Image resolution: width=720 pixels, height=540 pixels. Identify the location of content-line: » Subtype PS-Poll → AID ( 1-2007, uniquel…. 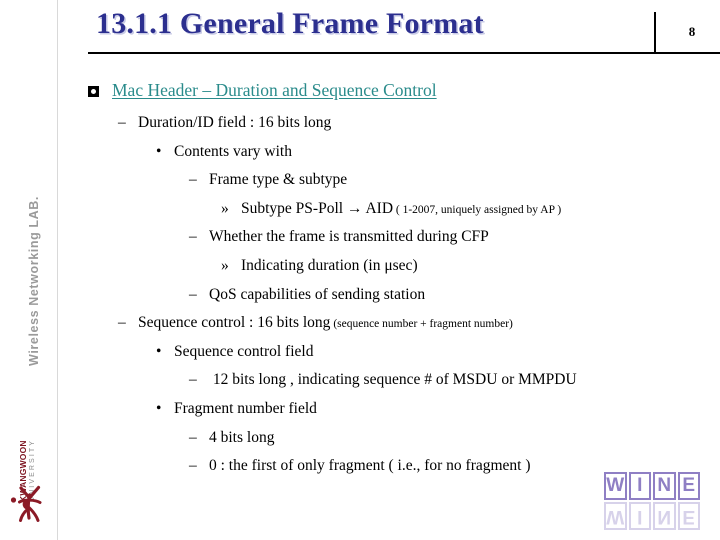
(391, 209).